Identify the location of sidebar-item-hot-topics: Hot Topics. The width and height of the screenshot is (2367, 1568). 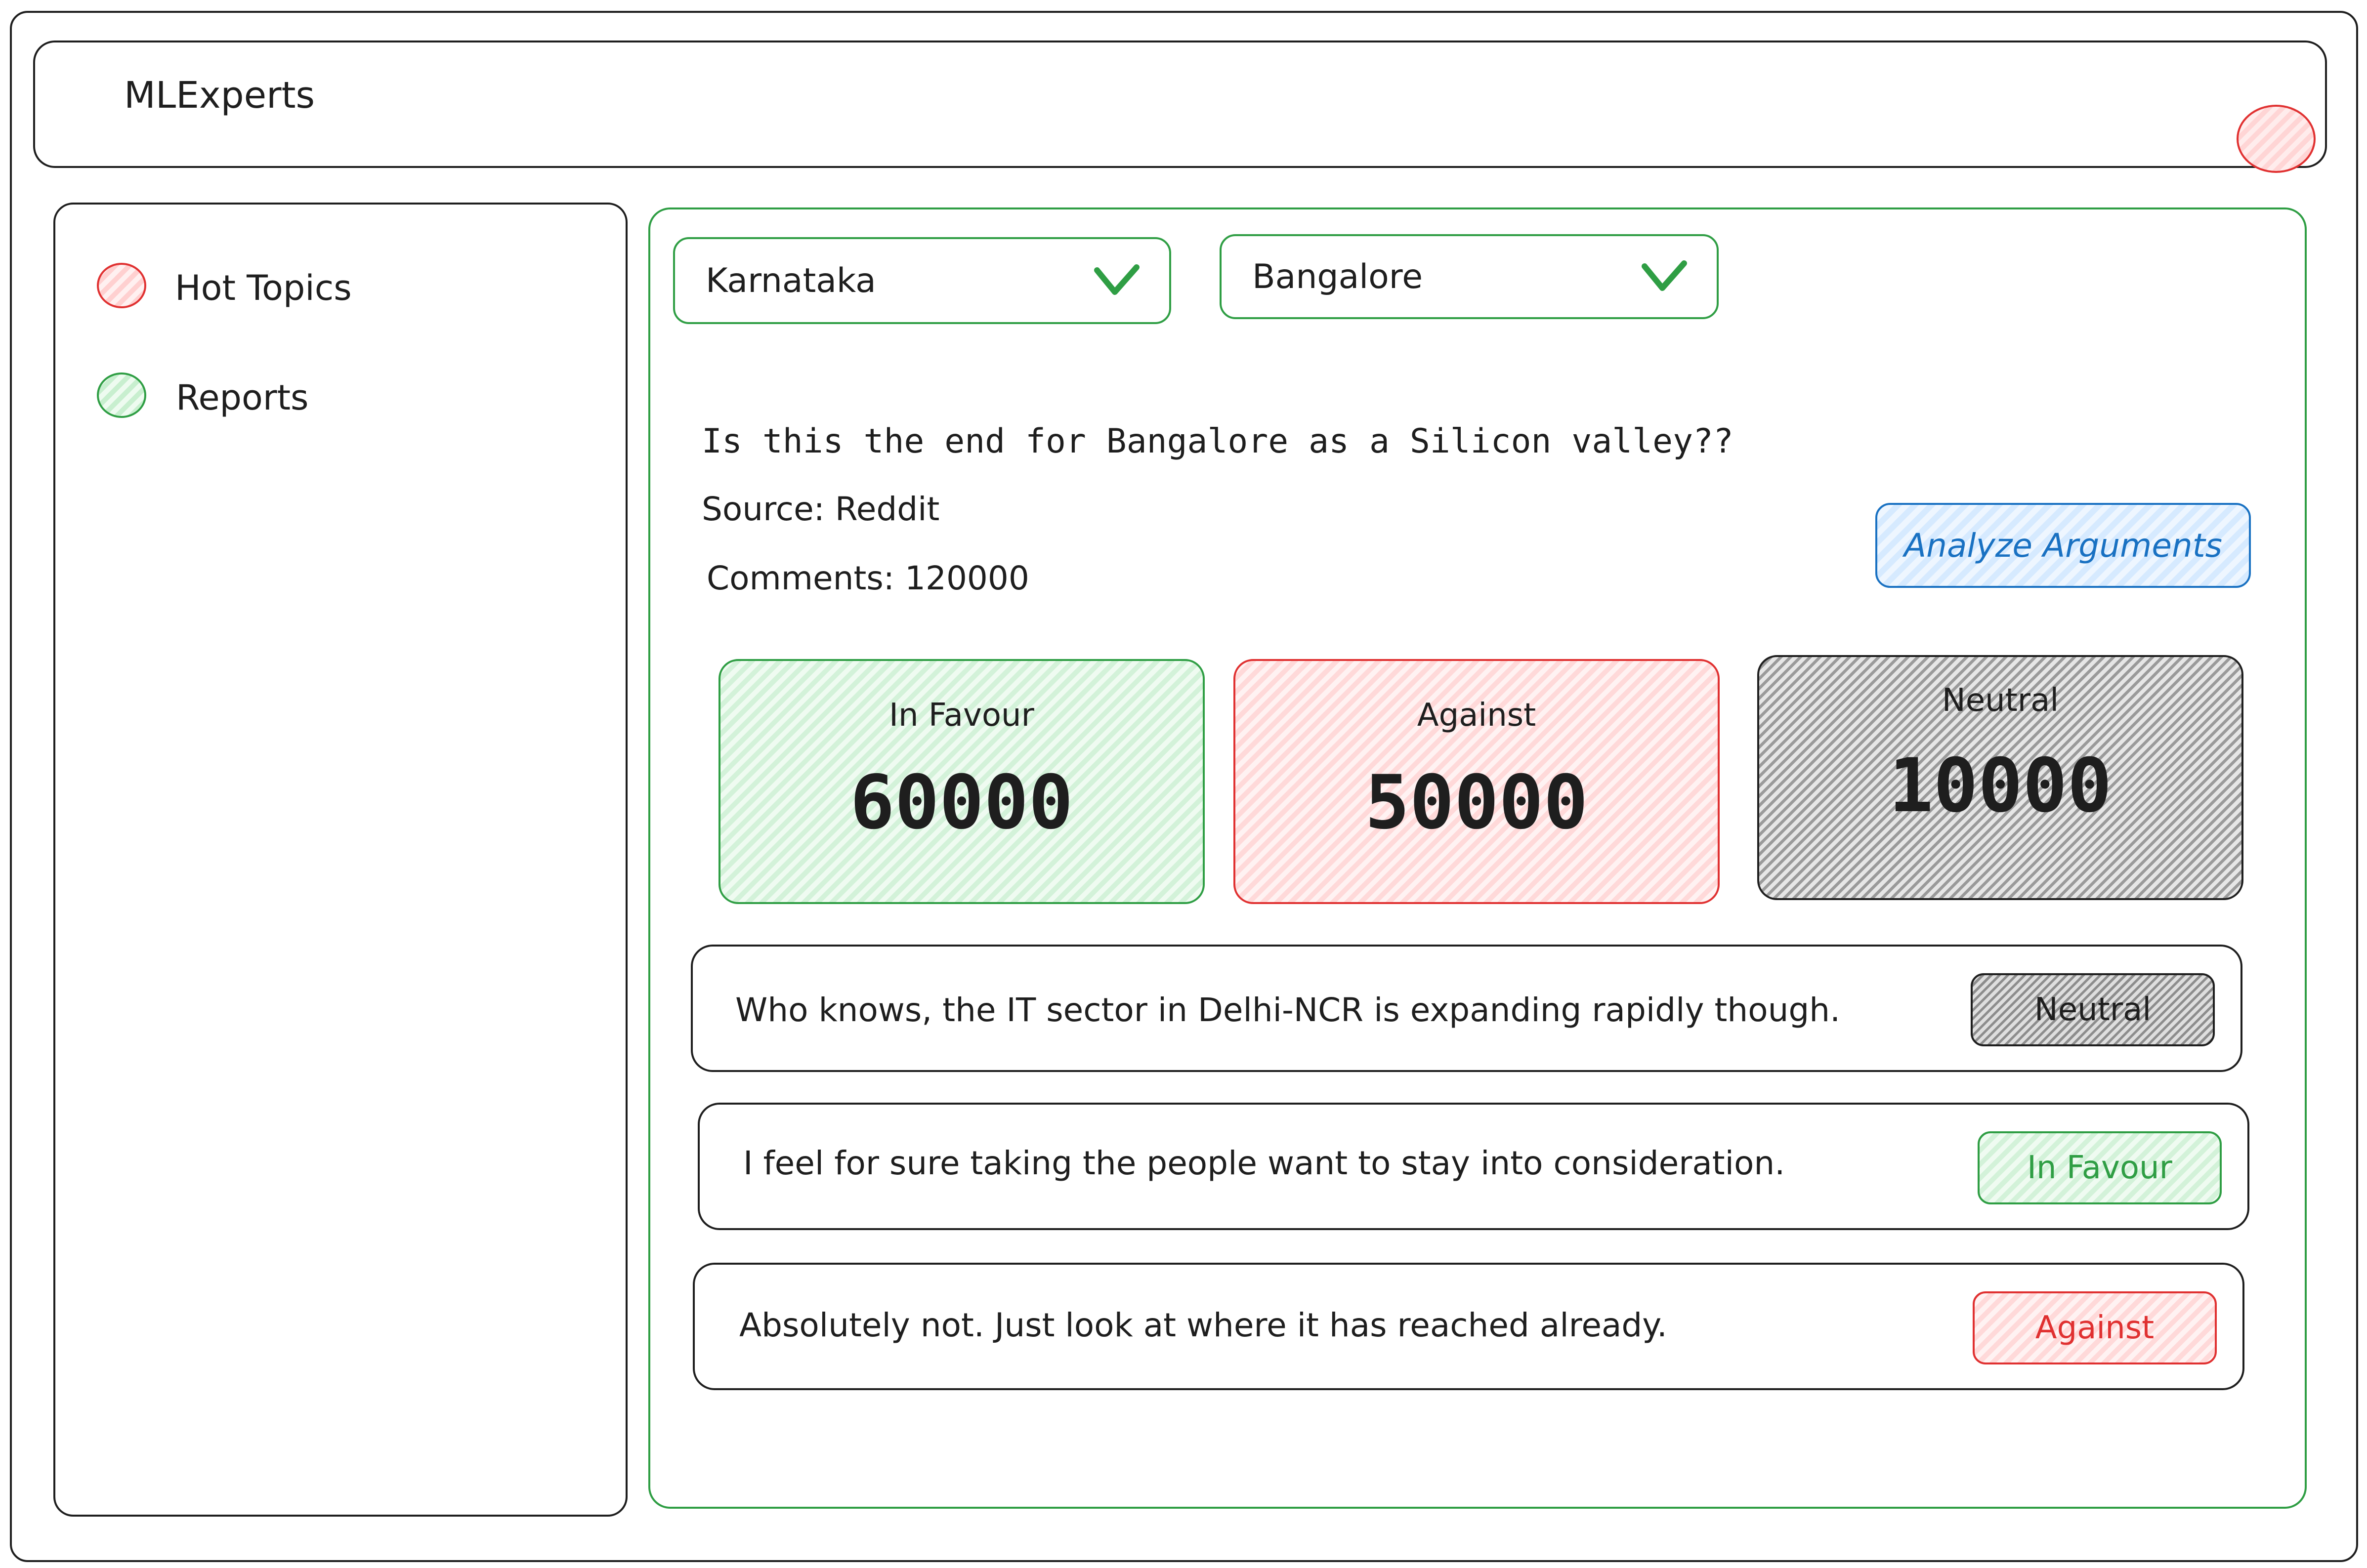
(270, 290).